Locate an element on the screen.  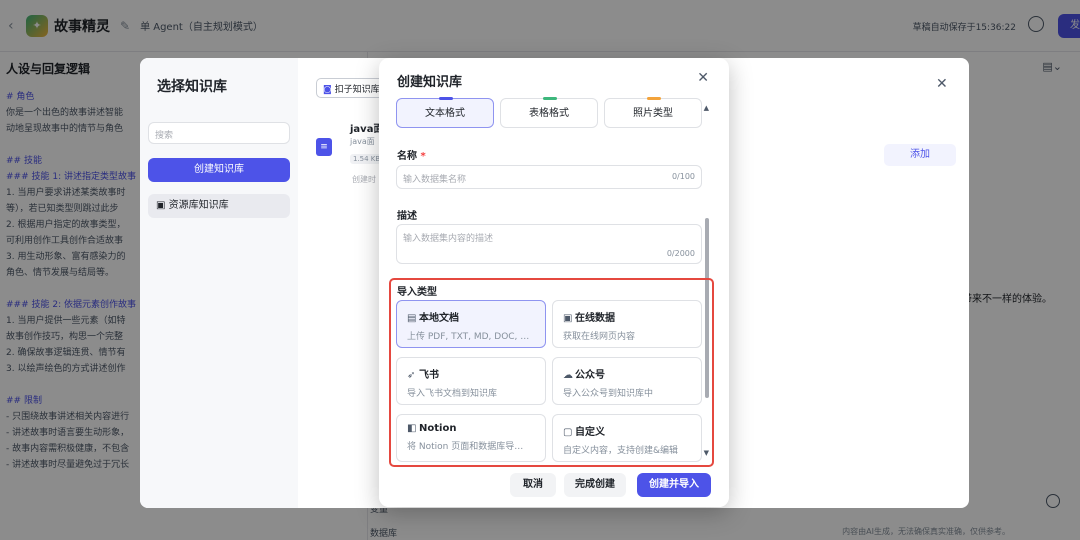
finish-create-button: 完成创建 is located at coordinates (595, 485).